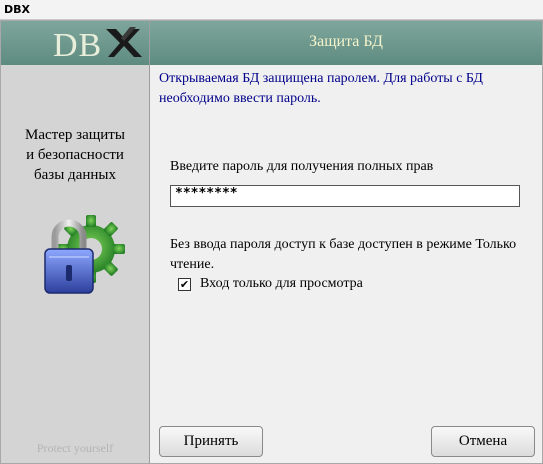 This screenshot has width=543, height=464. What do you see at coordinates (84, 254) in the screenshot?
I see `lock-gear-icon` at bounding box center [84, 254].